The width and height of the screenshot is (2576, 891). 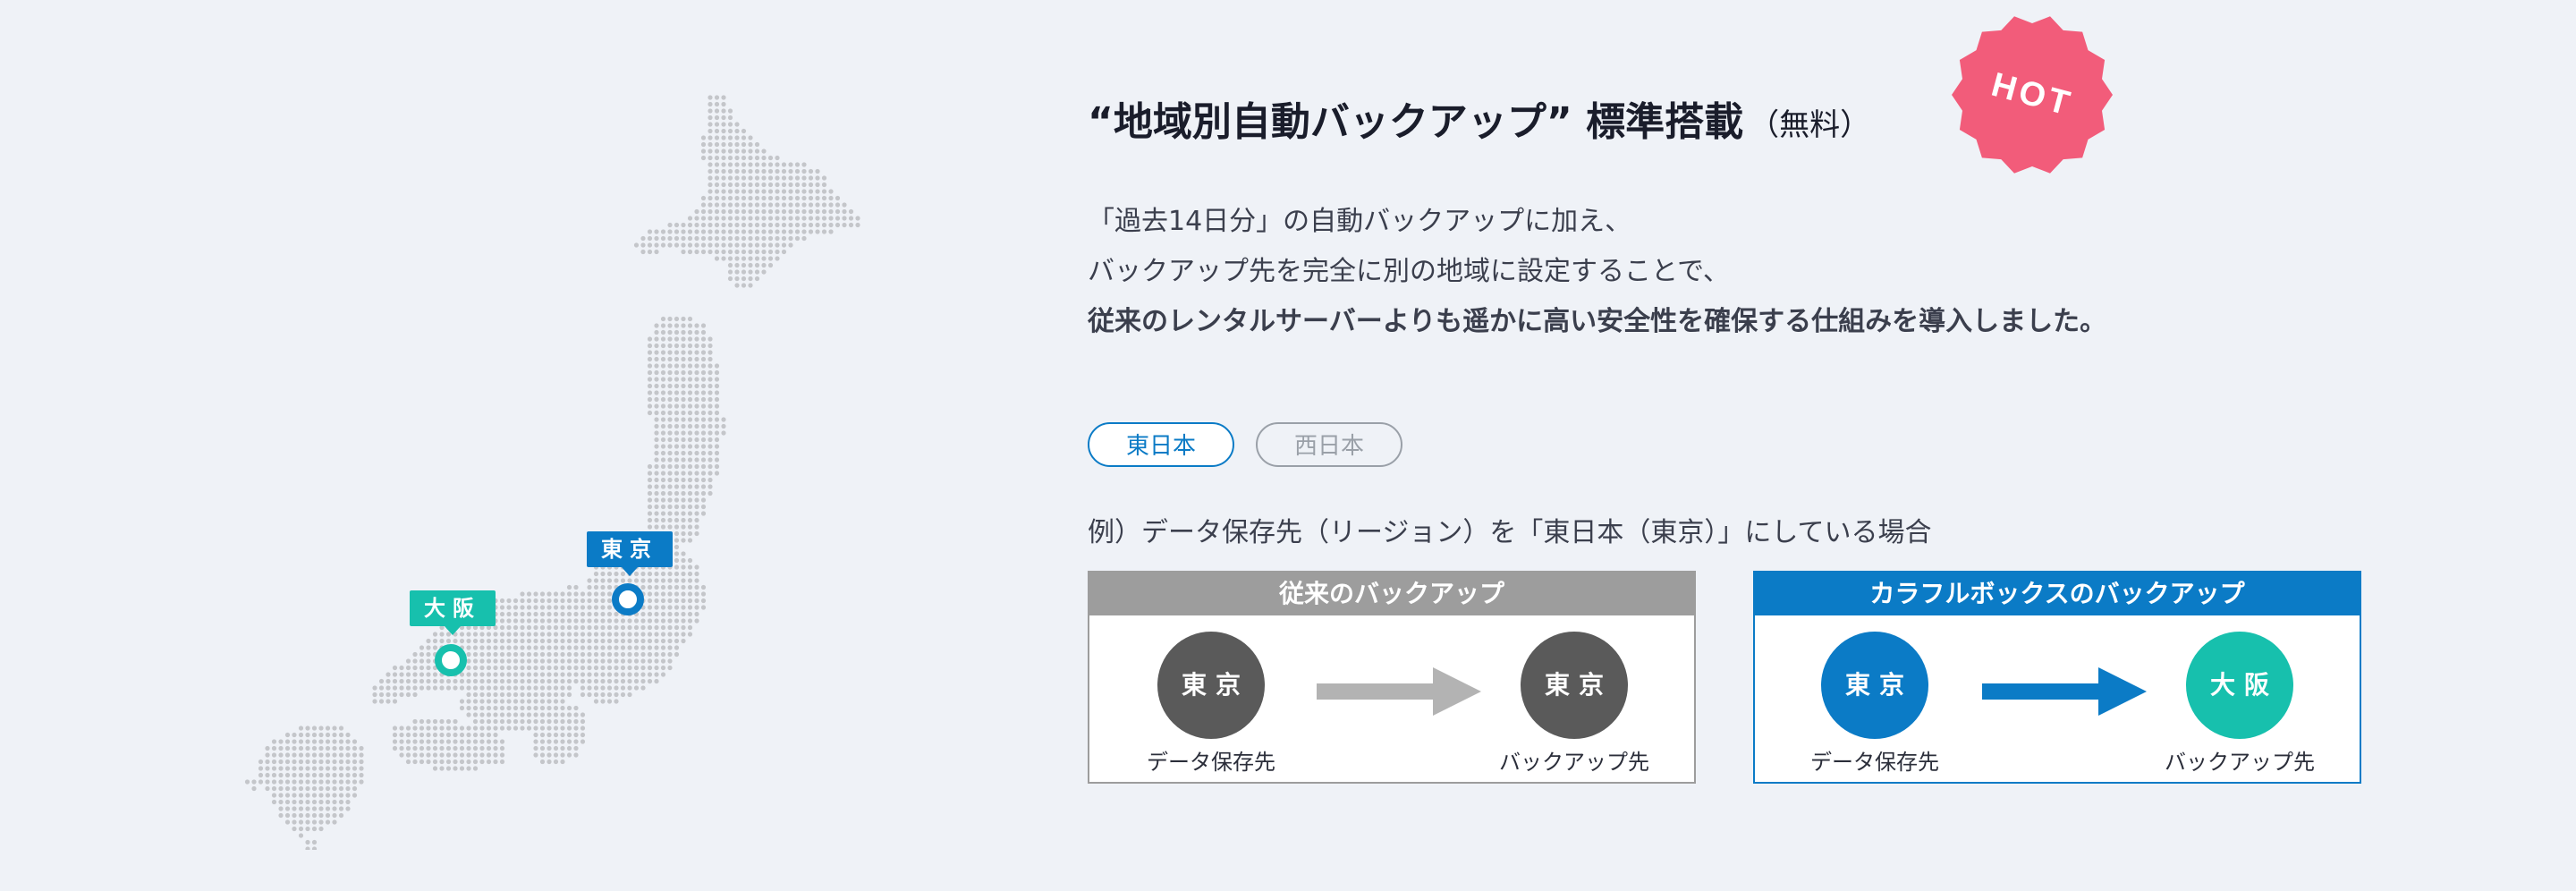 What do you see at coordinates (1597, 321) in the screenshot?
I see `description-line-3: 従来のレンタルサーバーよりも遥かに高い安全性を確保する仕組みを導入しました。` at bounding box center [1597, 321].